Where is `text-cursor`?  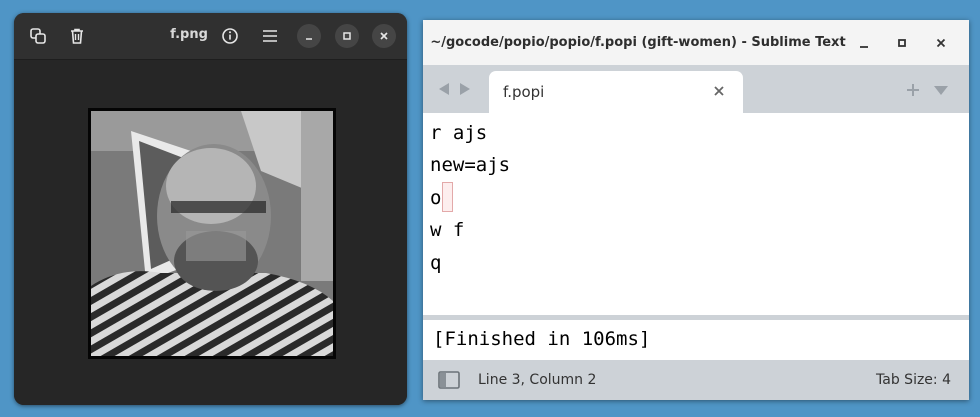
text-cursor is located at coordinates (448, 197).